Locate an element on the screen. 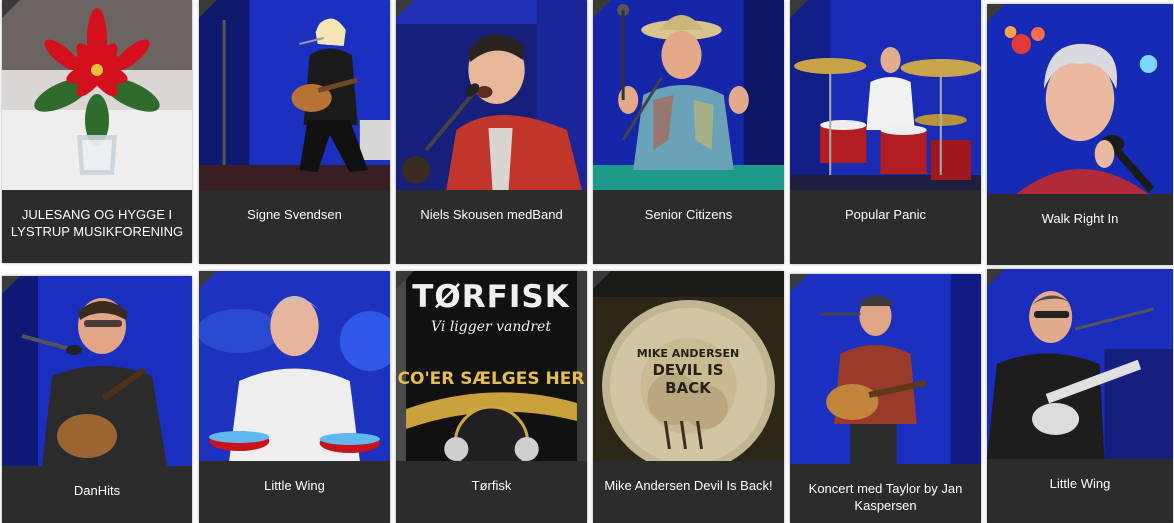 This screenshot has height=523, width=1174. event-title: Niels Skousen medBand is located at coordinates (491, 214).